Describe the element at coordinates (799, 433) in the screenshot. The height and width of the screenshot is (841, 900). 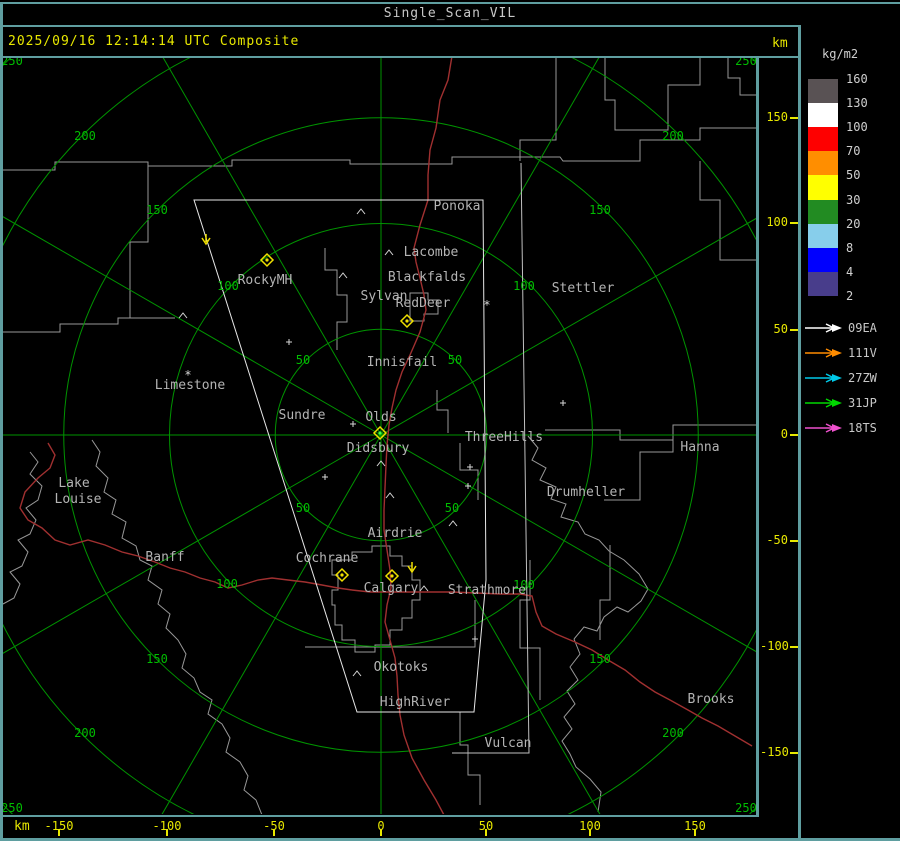
I see `frame-line-panel-divider` at that location.